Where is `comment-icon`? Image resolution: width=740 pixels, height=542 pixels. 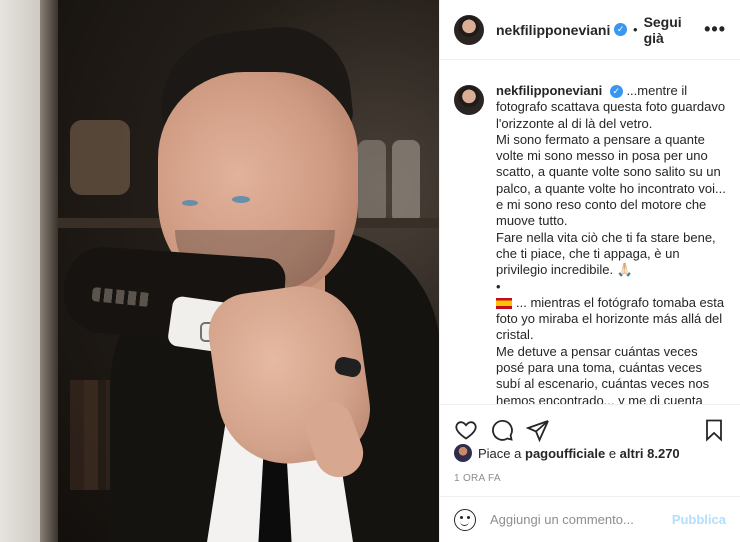
comment-icon is located at coordinates (502, 430).